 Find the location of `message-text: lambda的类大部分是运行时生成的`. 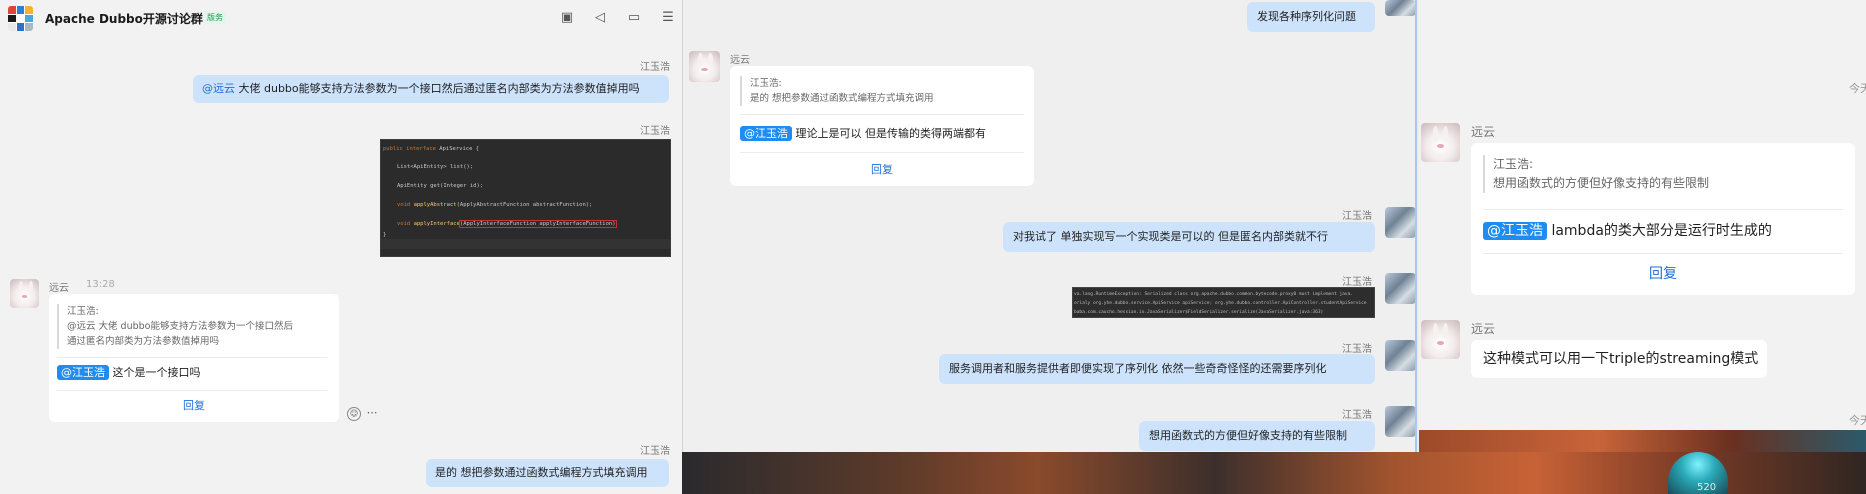

message-text: lambda的类大部分是运行时生成的 is located at coordinates (1659, 231).